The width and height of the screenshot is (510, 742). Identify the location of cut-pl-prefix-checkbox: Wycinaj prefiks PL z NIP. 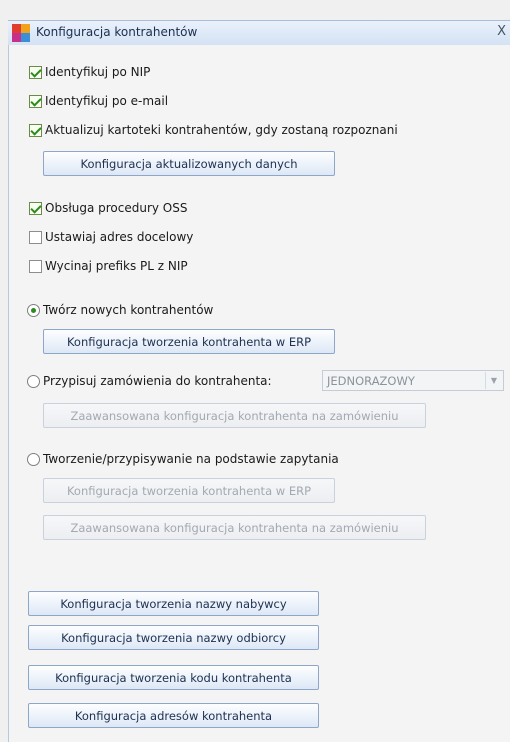
(108, 266).